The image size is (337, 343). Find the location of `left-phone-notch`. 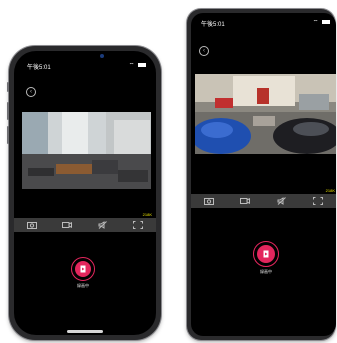

left-phone-notch is located at coordinates (85, 56).